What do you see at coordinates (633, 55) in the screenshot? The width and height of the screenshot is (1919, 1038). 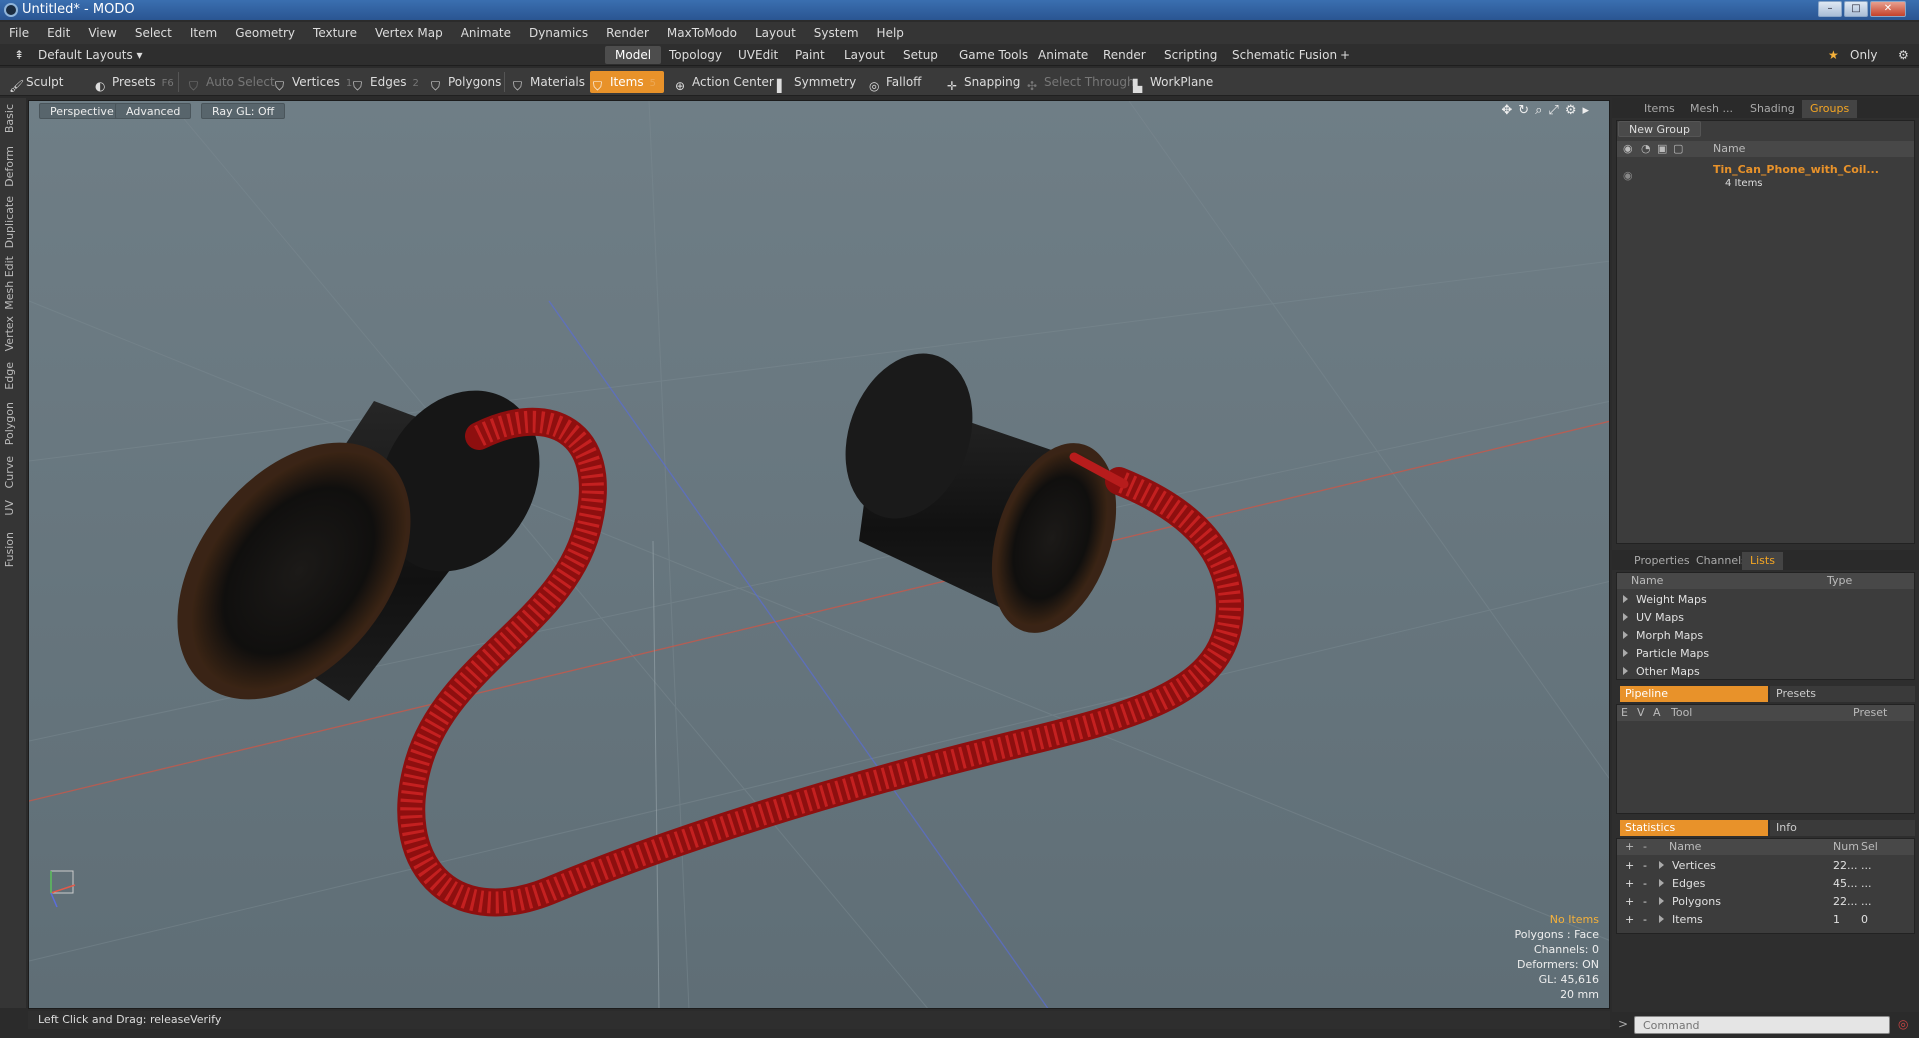 I see `tab-model: Model` at bounding box center [633, 55].